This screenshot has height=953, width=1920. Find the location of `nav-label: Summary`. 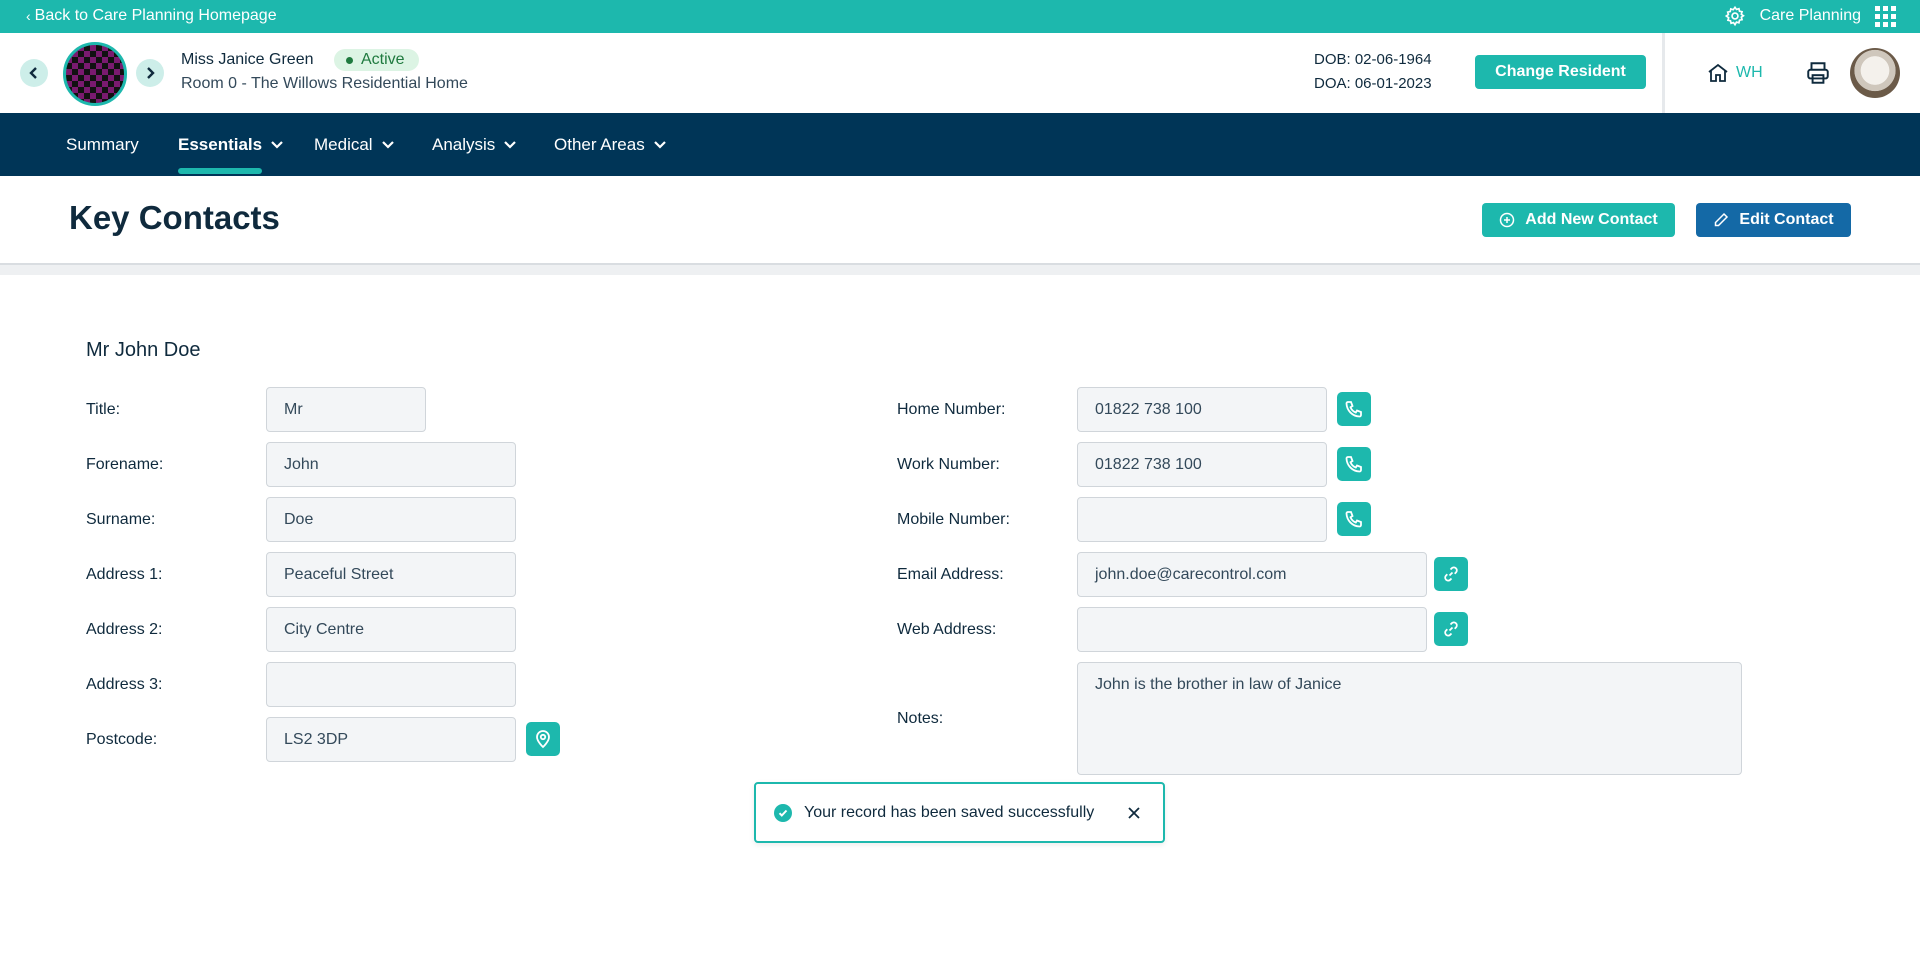

nav-label: Summary is located at coordinates (102, 144).